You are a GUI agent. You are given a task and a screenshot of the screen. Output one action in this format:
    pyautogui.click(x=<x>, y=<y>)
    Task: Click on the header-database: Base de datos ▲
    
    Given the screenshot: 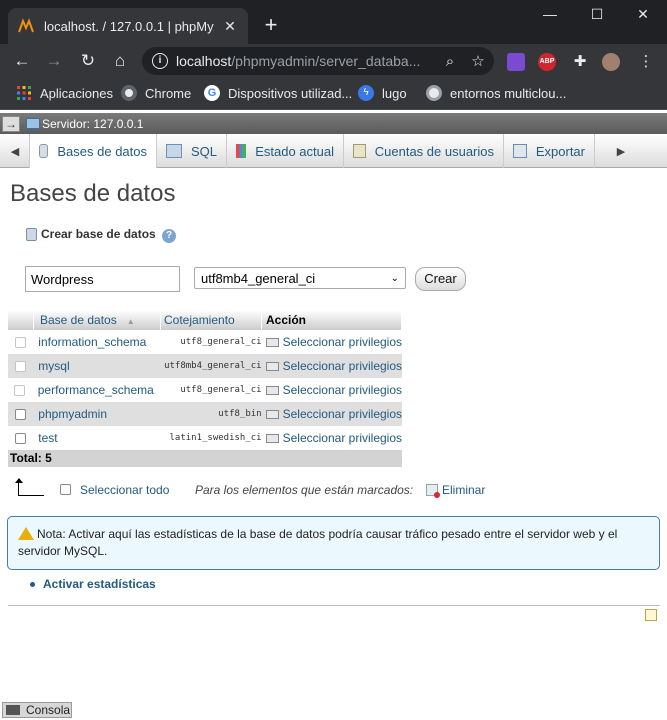 What is the action you would take?
    pyautogui.click(x=97, y=320)
    